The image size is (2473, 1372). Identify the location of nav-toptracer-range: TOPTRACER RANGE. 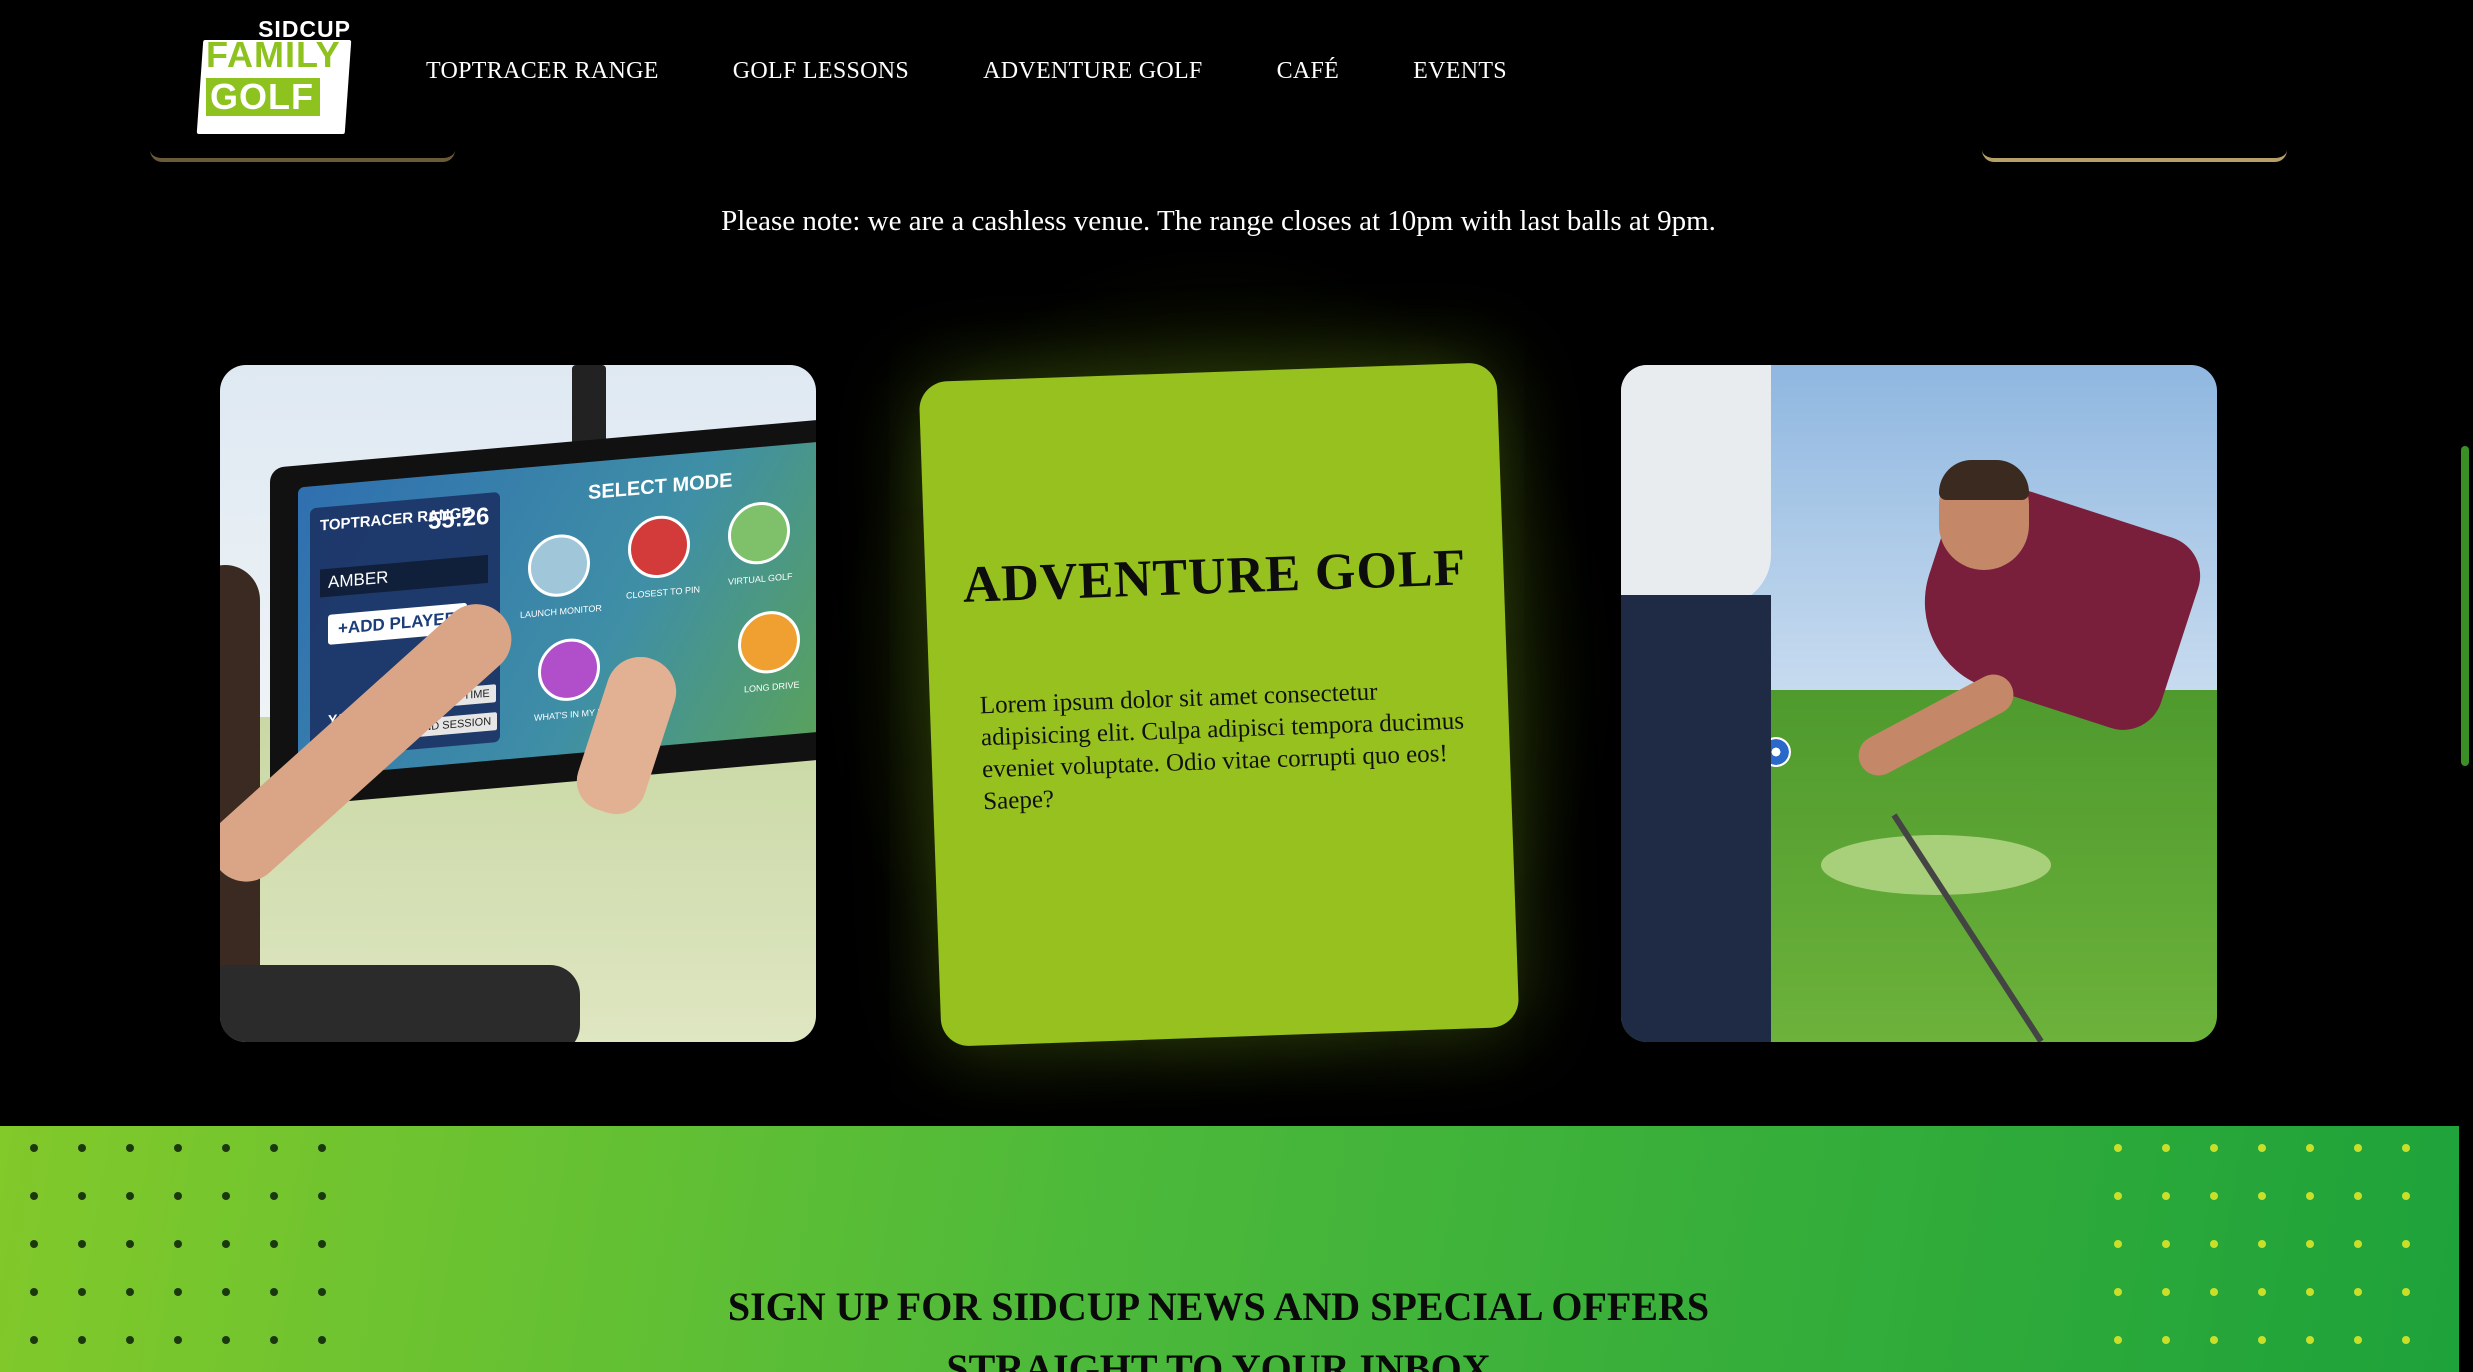
(542, 71).